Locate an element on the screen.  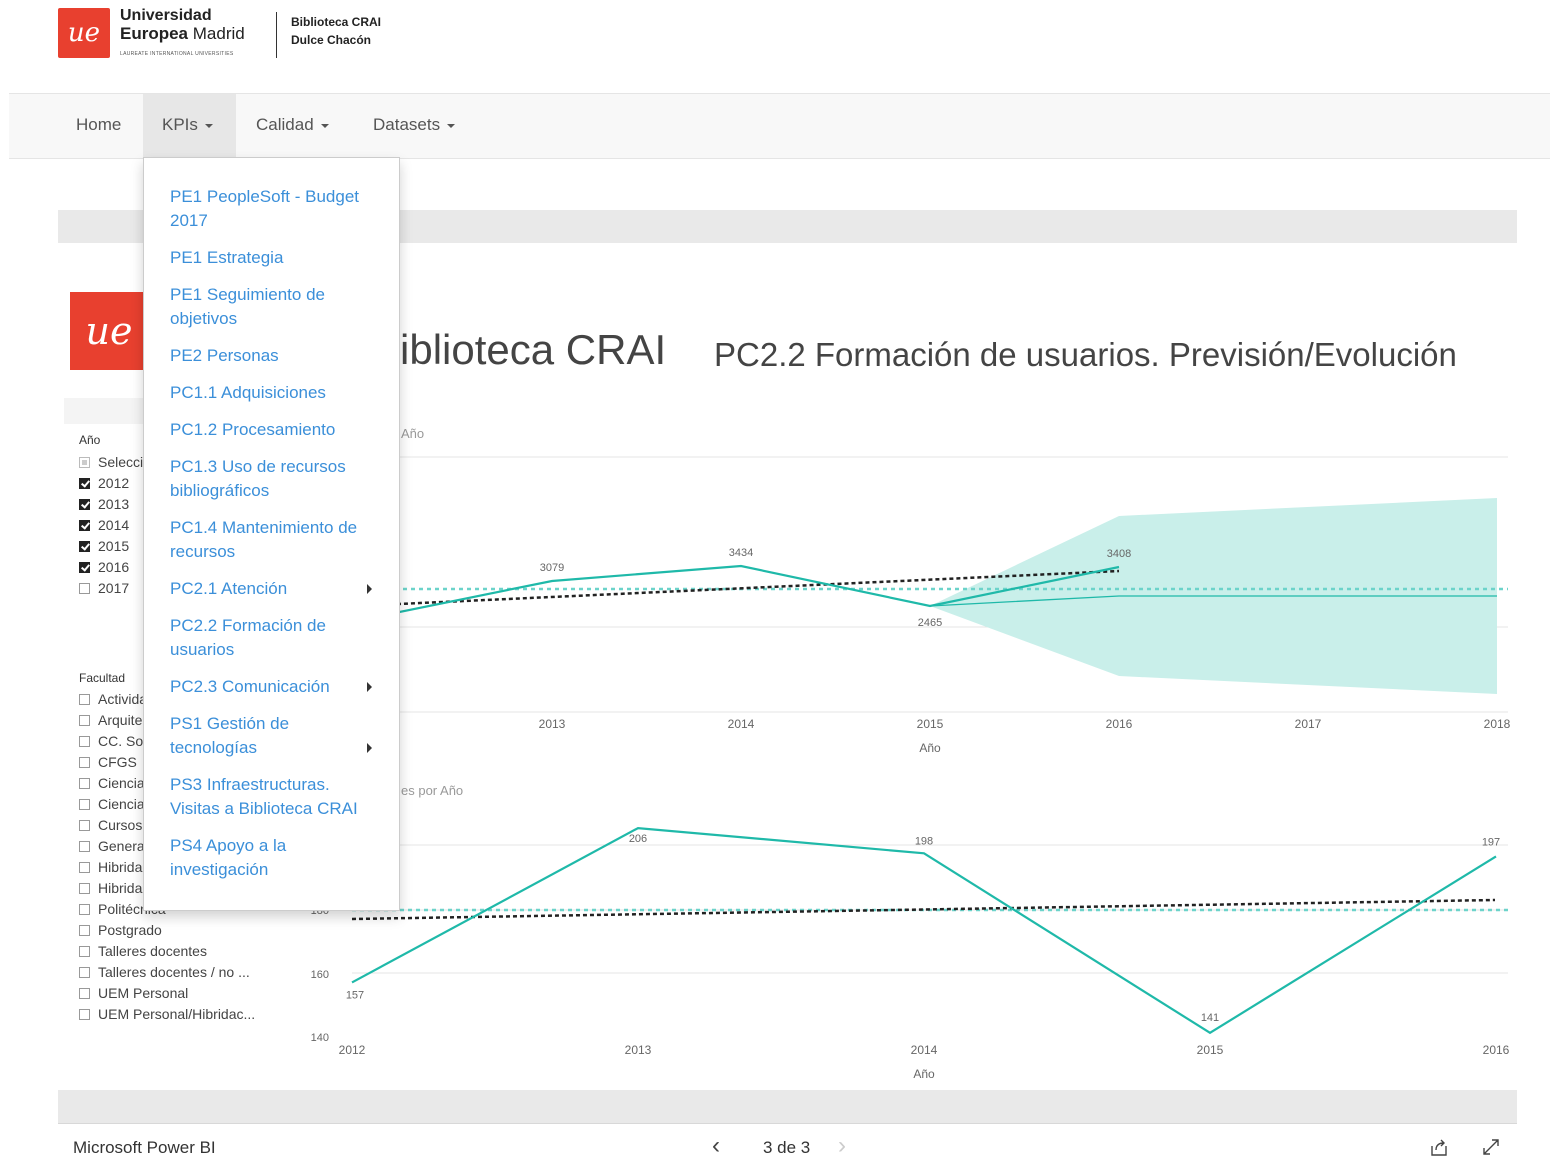
dropdown-item: PE2 Personas is located at coordinates (272, 356).